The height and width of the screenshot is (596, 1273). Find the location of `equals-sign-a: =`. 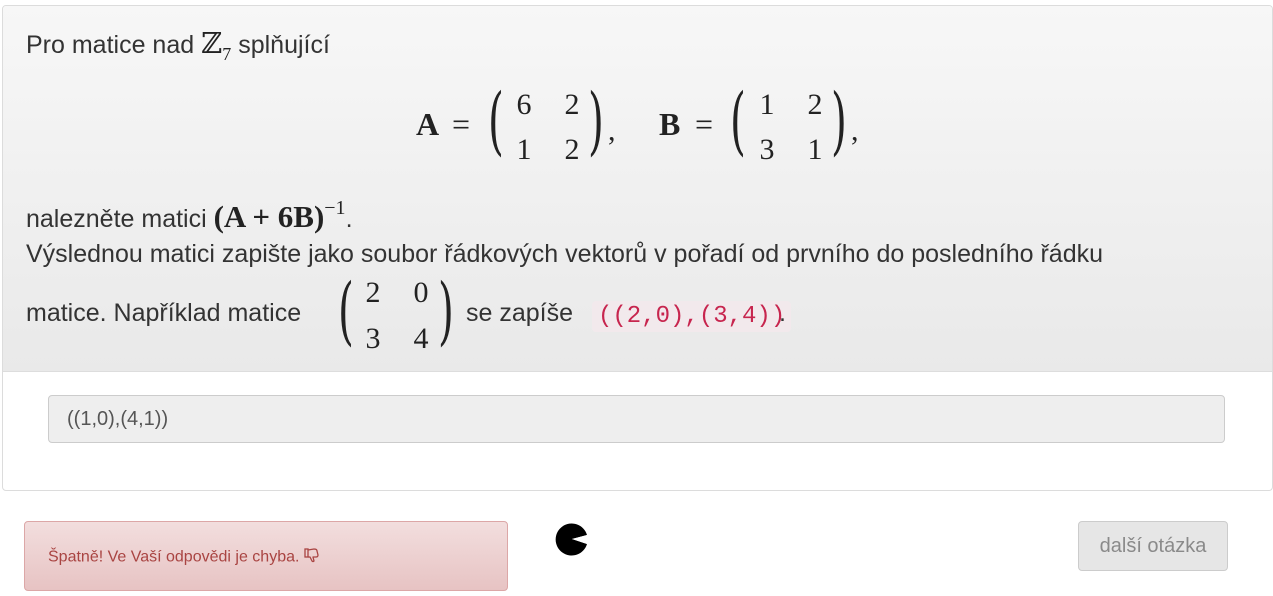

equals-sign-a: = is located at coordinates (461, 124).